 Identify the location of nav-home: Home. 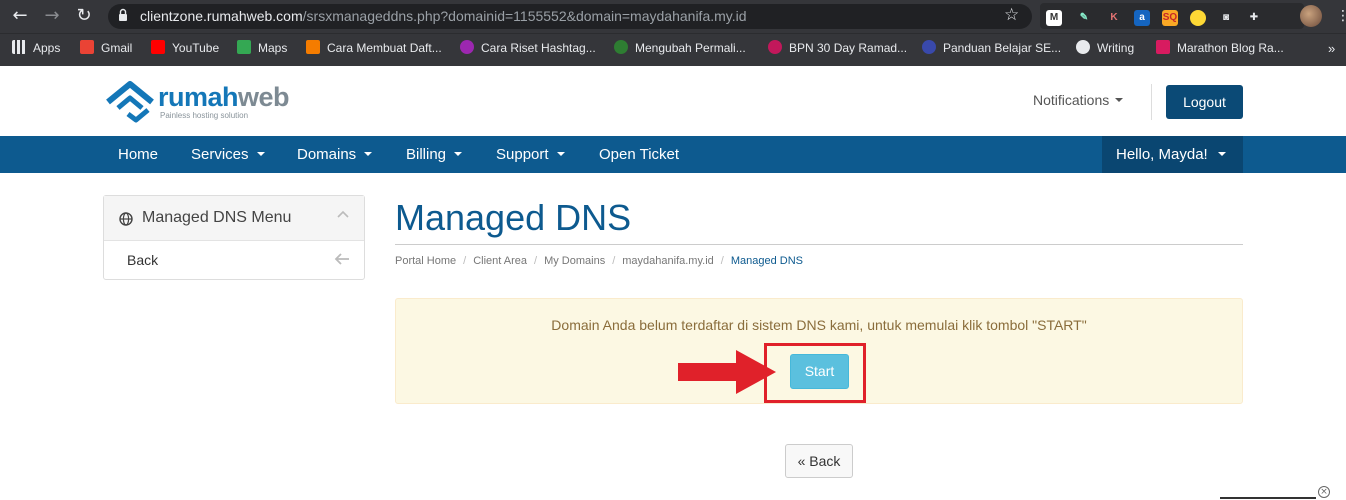
(138, 154).